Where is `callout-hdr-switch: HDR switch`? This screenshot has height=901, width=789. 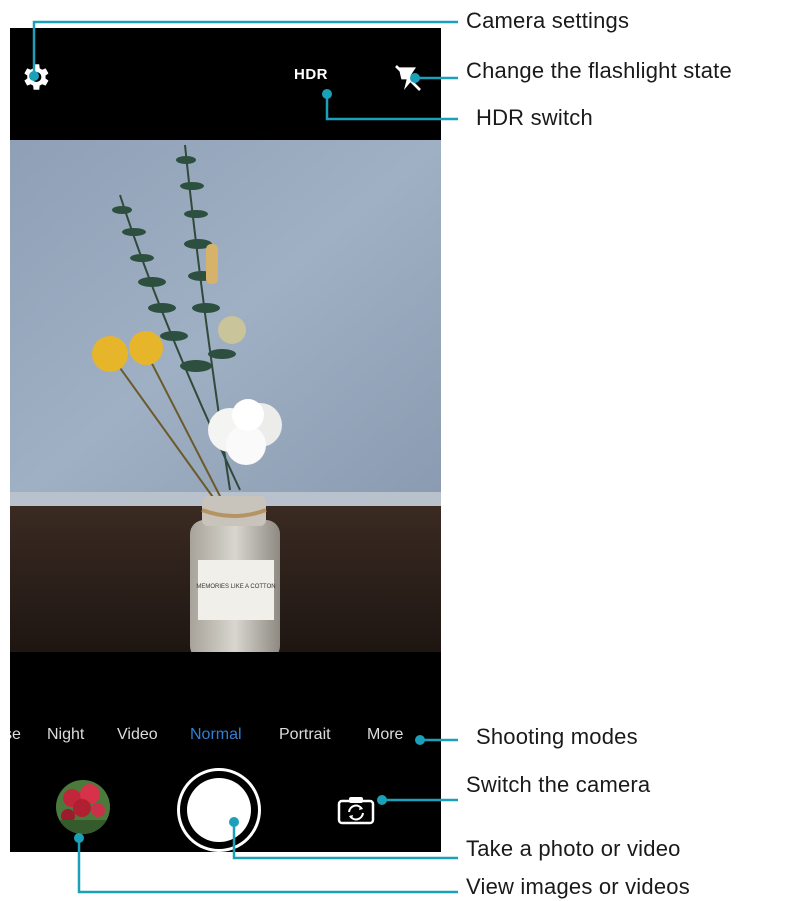
callout-hdr-switch: HDR switch is located at coordinates (534, 117).